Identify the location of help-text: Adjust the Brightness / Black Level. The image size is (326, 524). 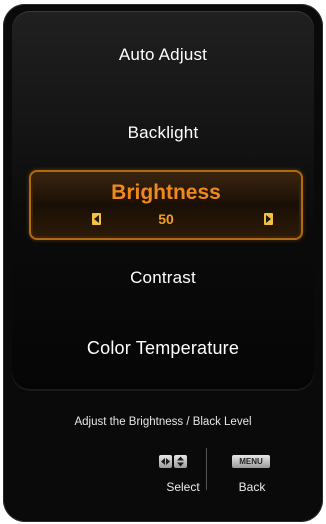
(163, 422).